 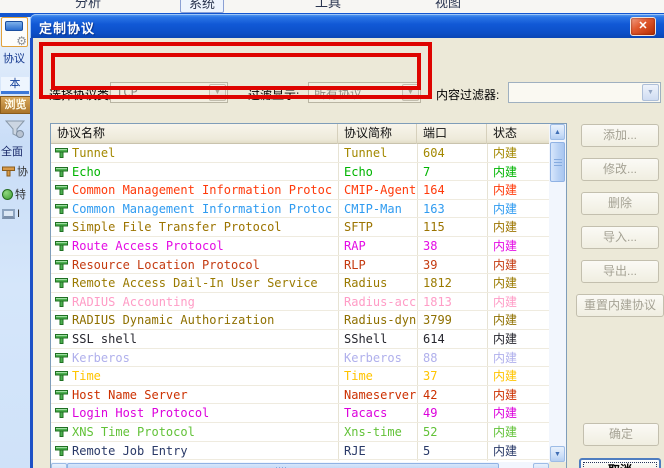 I want to click on protocol-name: Simple File Transfer Protocol, so click(x=177, y=227).